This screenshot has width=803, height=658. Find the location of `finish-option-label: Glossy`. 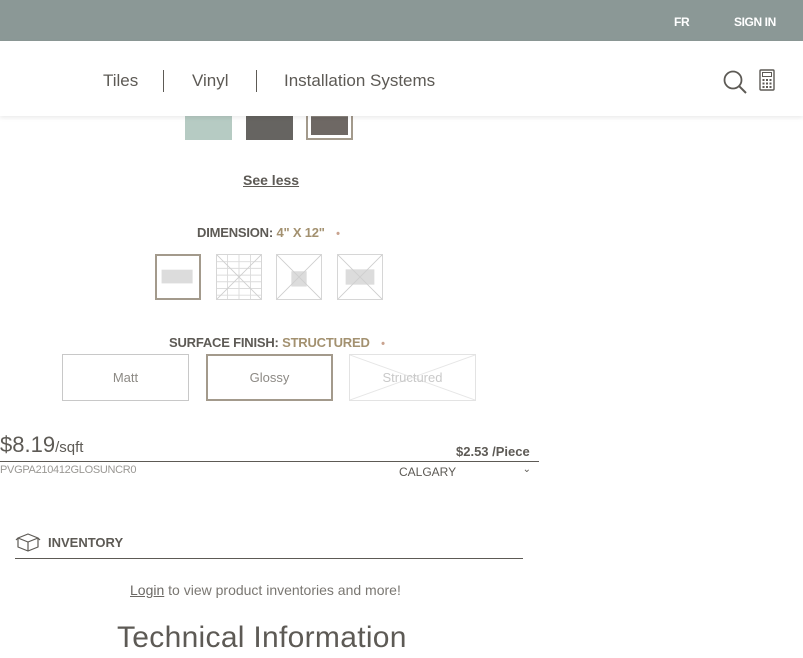

finish-option-label: Glossy is located at coordinates (269, 377).